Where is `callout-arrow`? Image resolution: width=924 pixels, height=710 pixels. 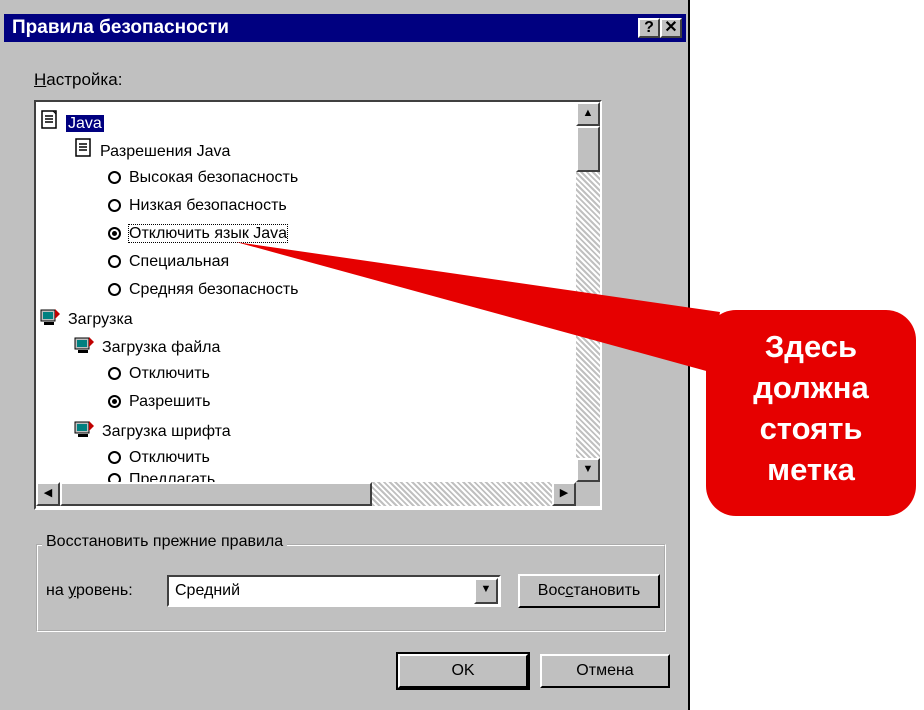 callout-arrow is located at coordinates (478, 307).